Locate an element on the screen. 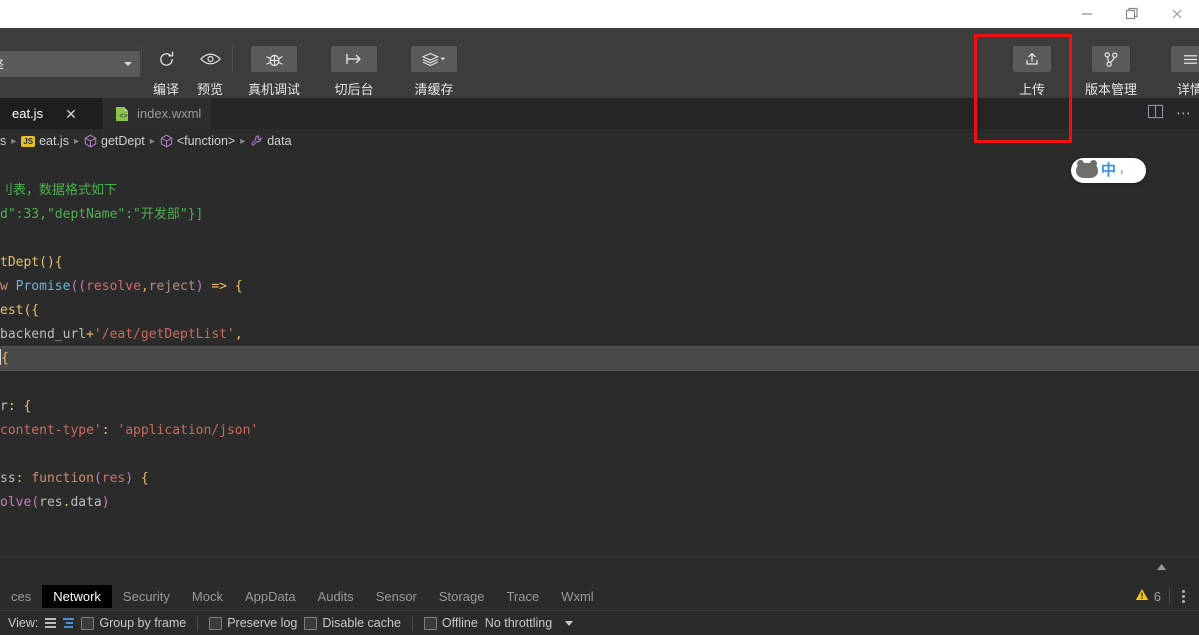 The height and width of the screenshot is (635, 1199). window-close-button is located at coordinates (1176, 14).